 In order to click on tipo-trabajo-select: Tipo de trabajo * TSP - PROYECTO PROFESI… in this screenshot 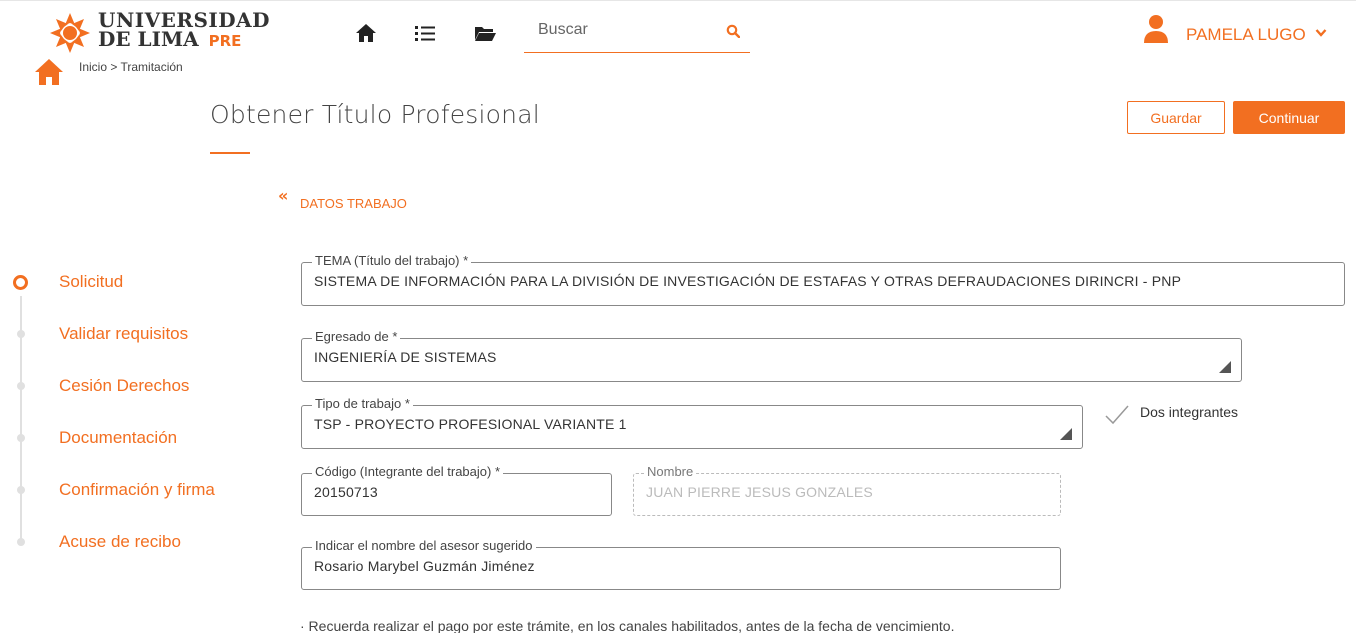, I will do `click(692, 422)`.